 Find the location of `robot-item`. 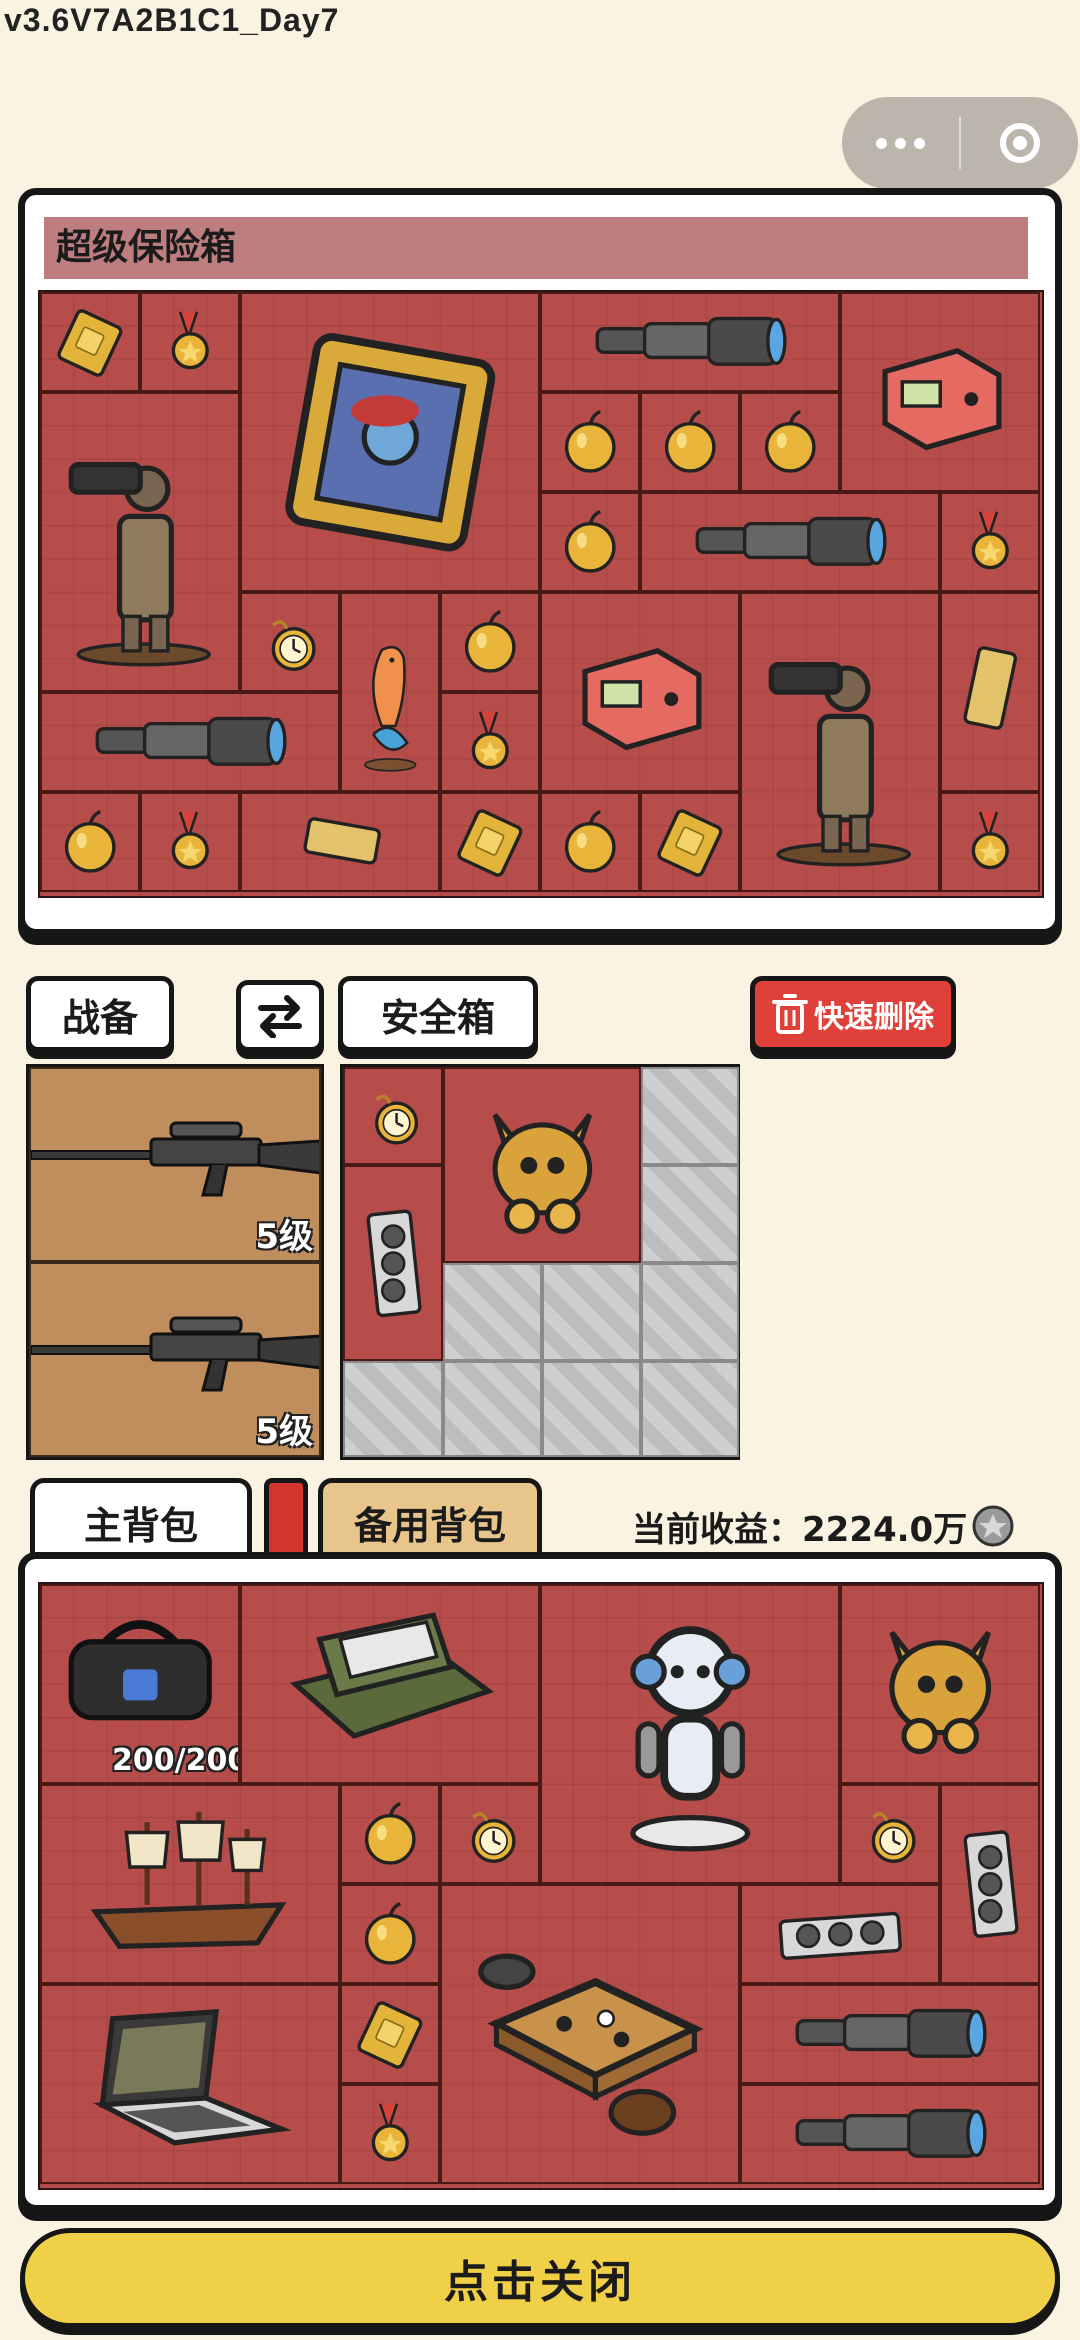

robot-item is located at coordinates (690, 1734).